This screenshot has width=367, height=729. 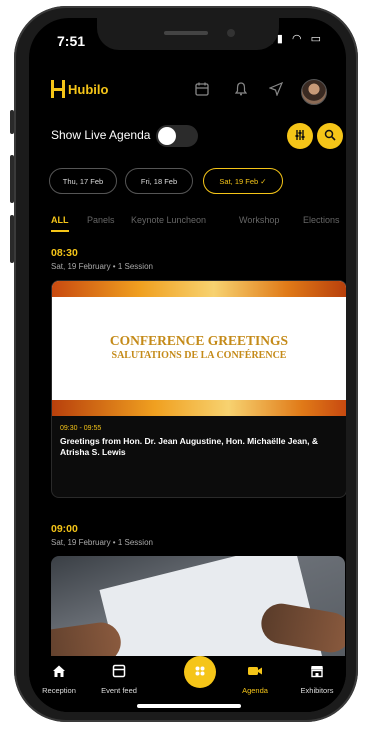 I want to click on nav-reception: Reception, so click(x=59, y=679).